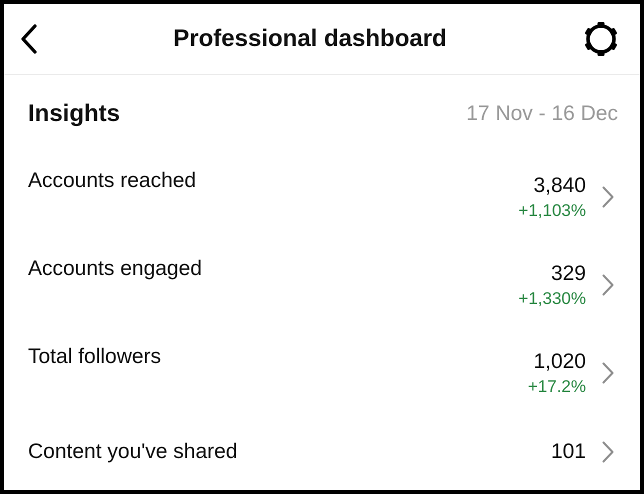 This screenshot has width=644, height=494. Describe the element at coordinates (601, 39) in the screenshot. I see `settings-icon` at that location.